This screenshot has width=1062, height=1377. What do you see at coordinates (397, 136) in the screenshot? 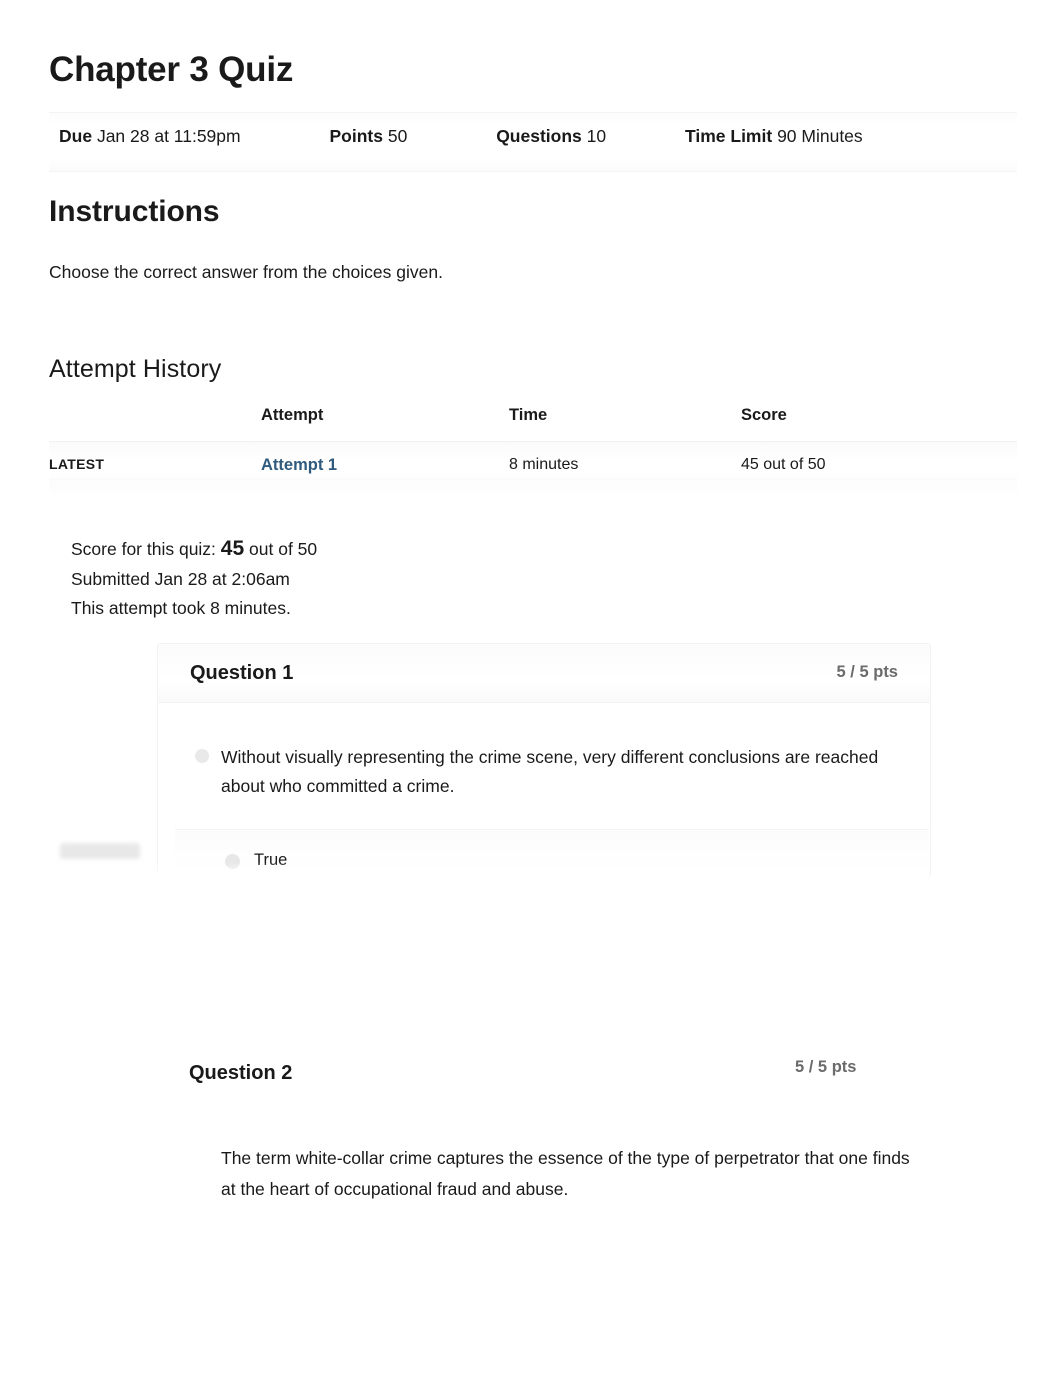
I see `meta-points-value: 50` at bounding box center [397, 136].